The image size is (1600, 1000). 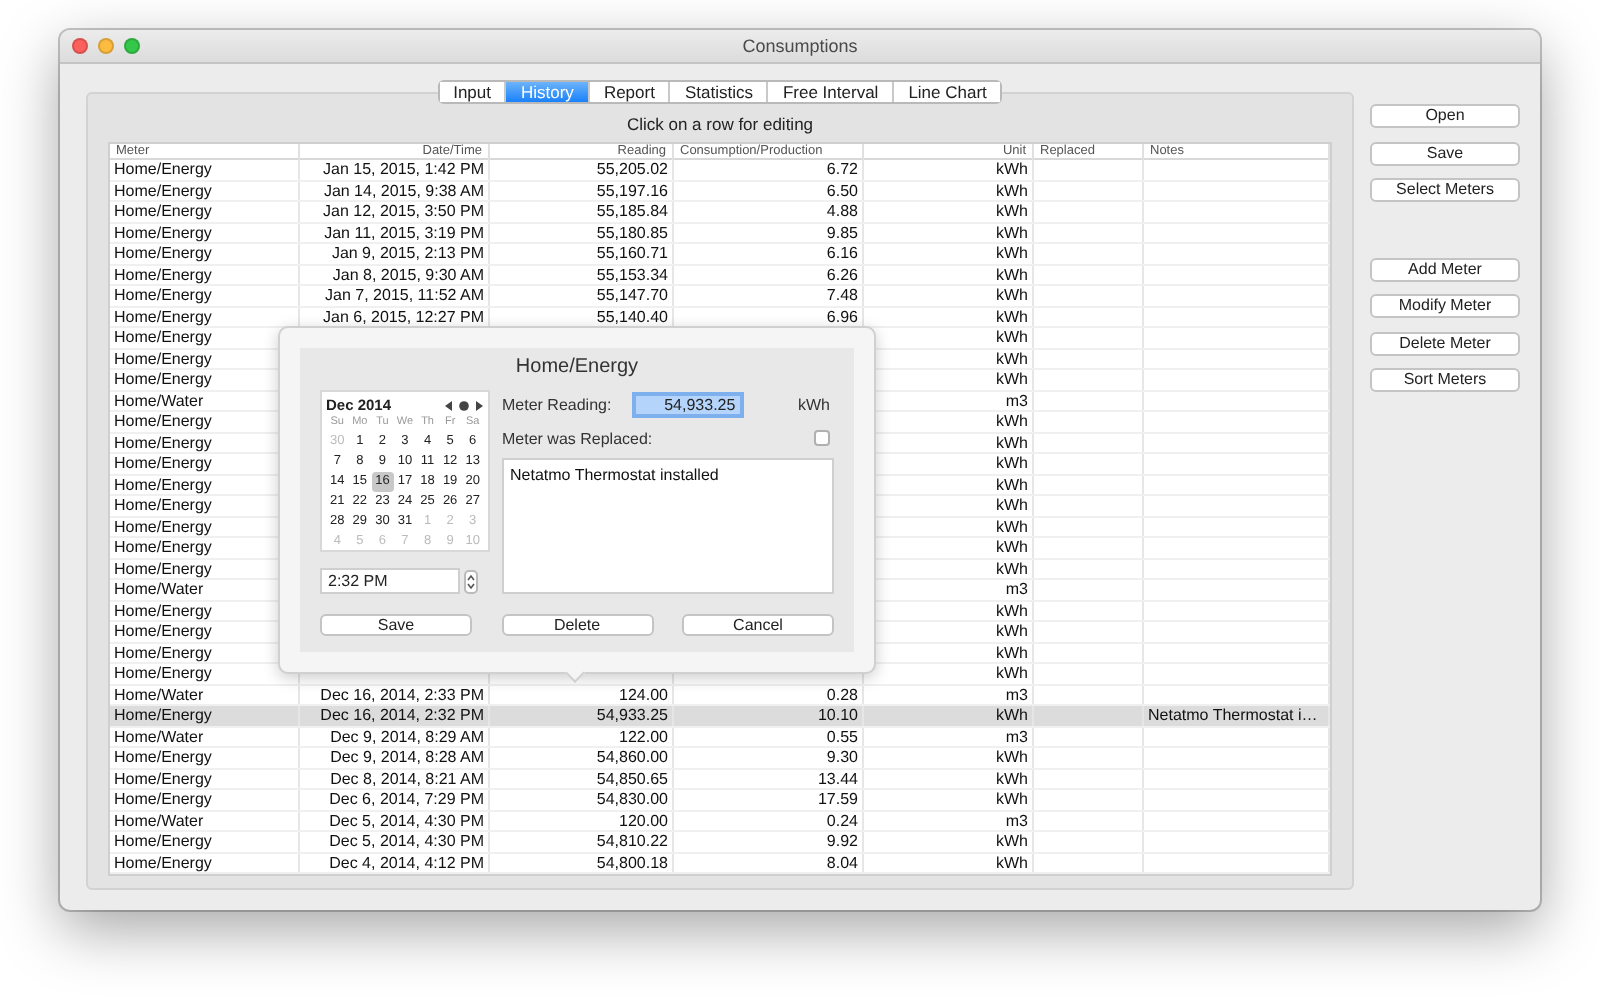 What do you see at coordinates (769, 820) in the screenshot?
I see `table-cell: 0.24` at bounding box center [769, 820].